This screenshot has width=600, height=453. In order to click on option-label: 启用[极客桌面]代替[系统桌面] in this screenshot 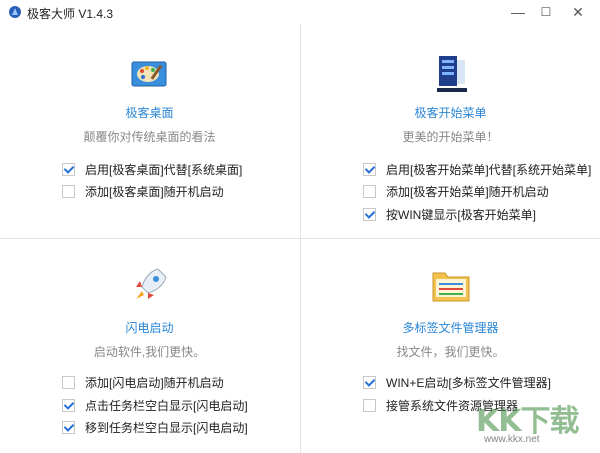, I will do `click(164, 169)`.